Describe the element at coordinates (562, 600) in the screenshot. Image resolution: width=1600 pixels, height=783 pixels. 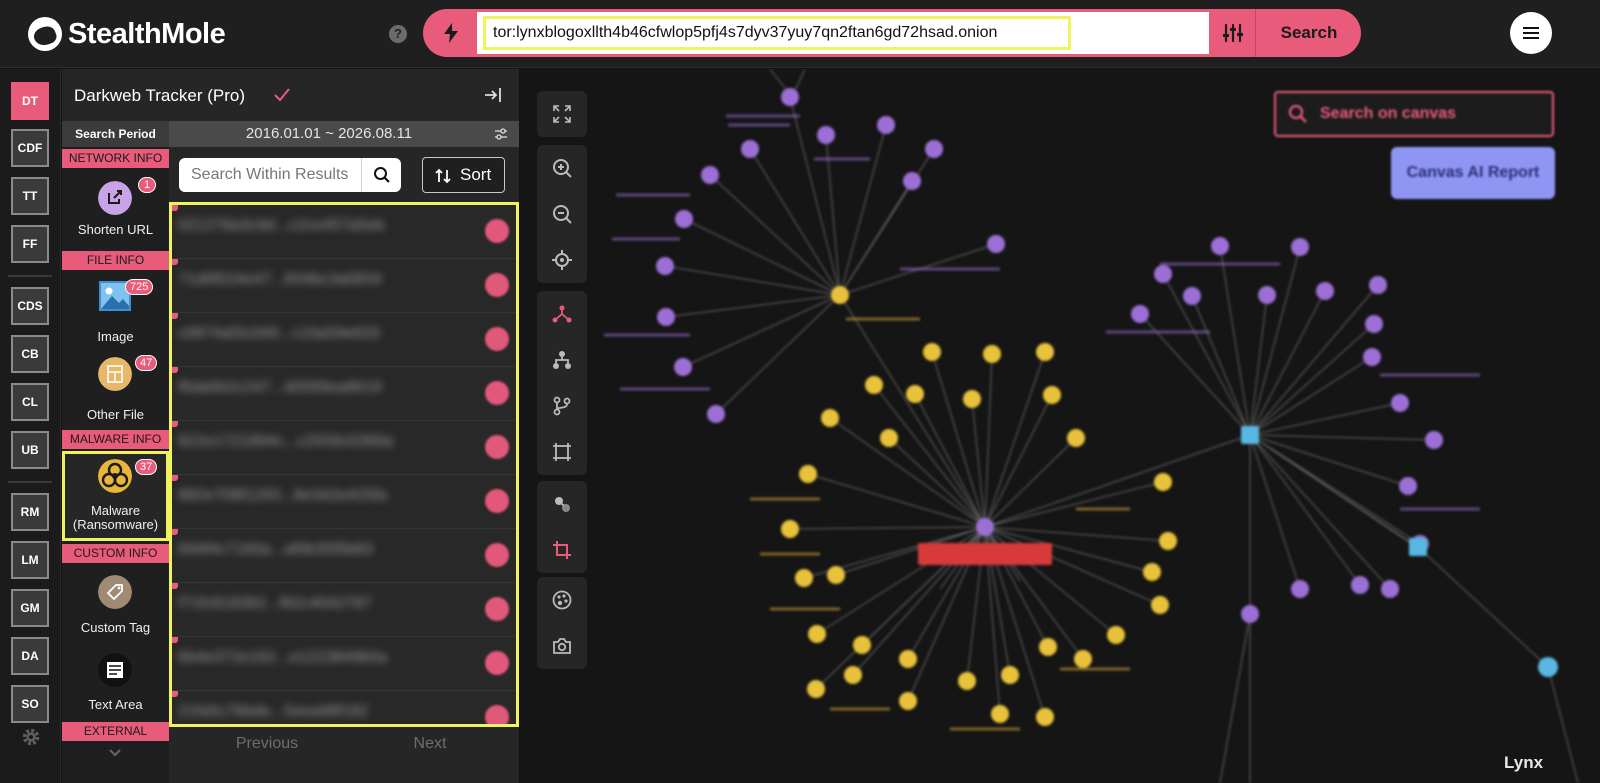
I see `theme-button` at that location.